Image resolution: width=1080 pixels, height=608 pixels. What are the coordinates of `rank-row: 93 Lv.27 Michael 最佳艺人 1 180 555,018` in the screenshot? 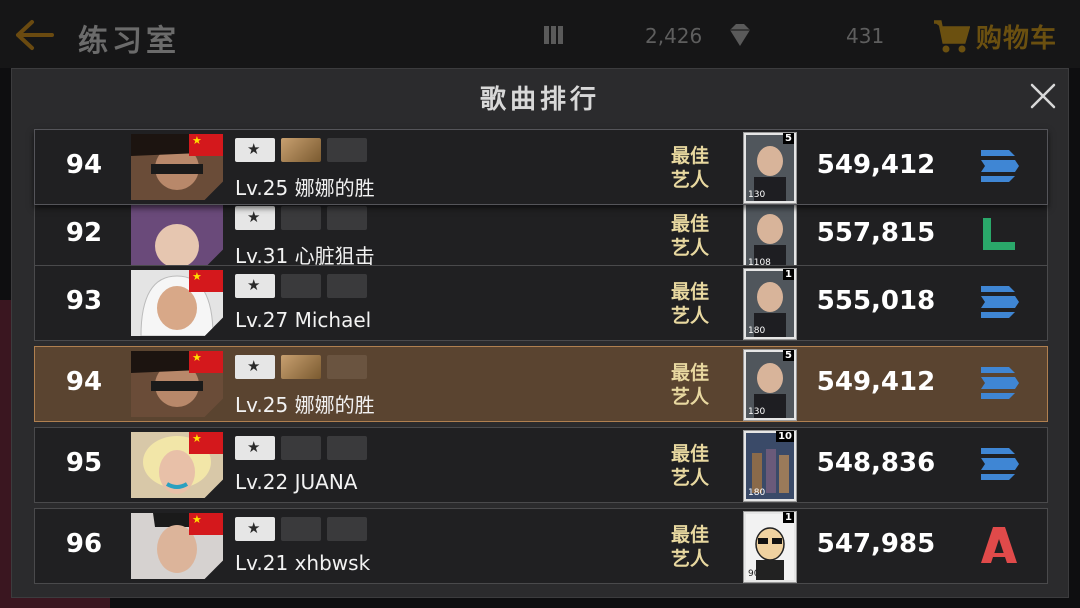 It's located at (541, 303).